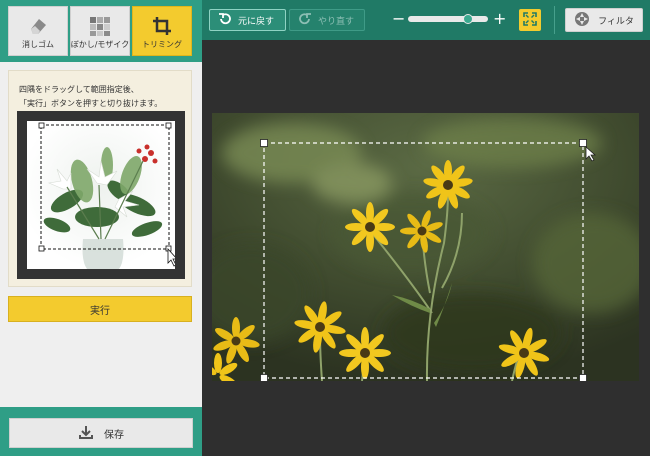 Image resolution: width=650 pixels, height=456 pixels. Describe the element at coordinates (398, 19) in the screenshot. I see `zoom-out-button: −` at that location.